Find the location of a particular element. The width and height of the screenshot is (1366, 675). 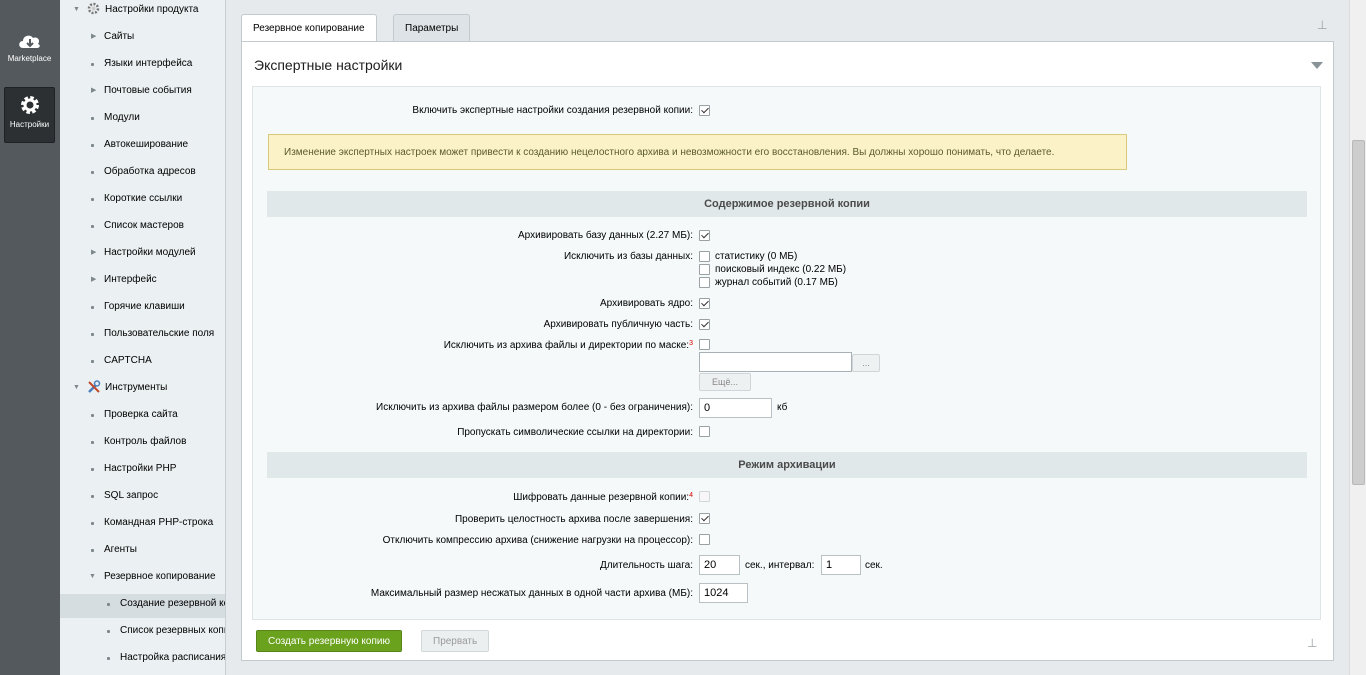

step-duration-input: 20 is located at coordinates (719, 565).